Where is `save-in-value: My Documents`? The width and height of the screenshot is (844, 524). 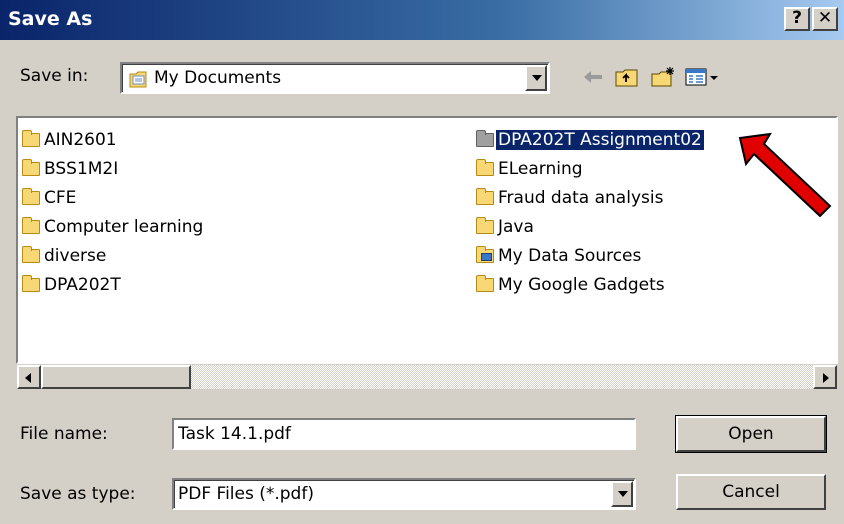
save-in-value: My Documents is located at coordinates (218, 78).